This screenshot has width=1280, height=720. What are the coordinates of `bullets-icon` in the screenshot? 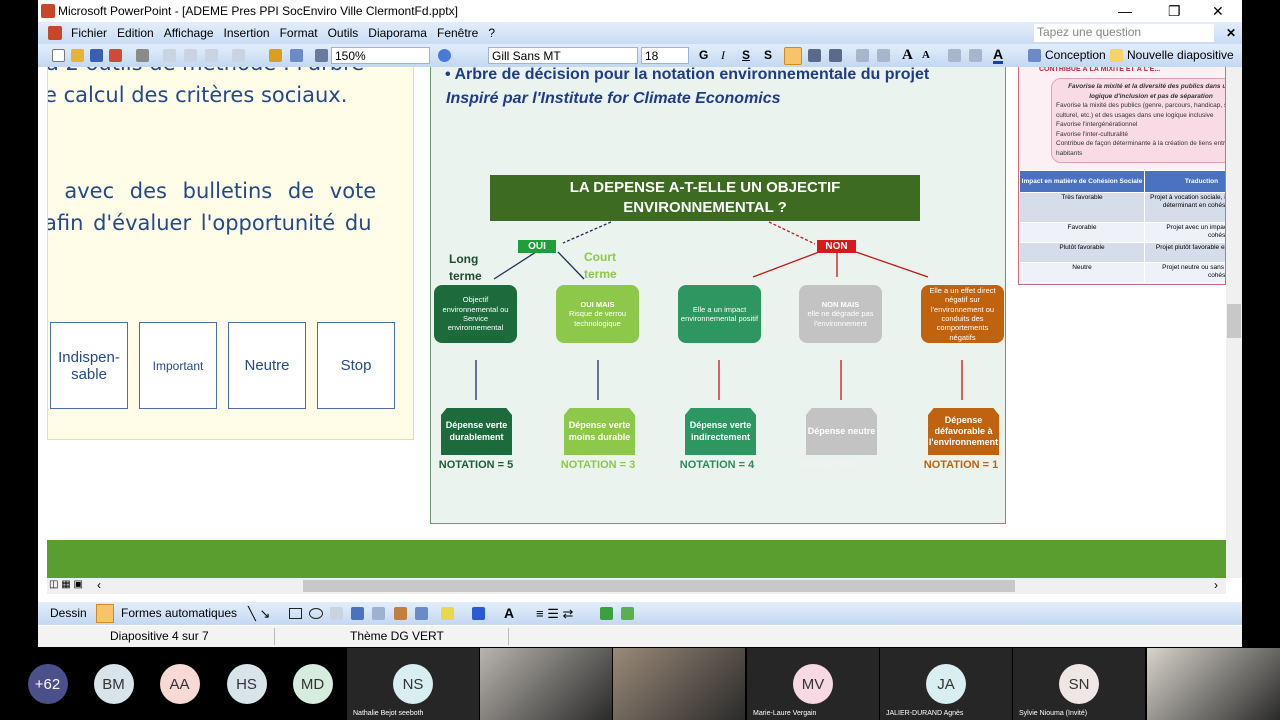 It's located at (883, 55).